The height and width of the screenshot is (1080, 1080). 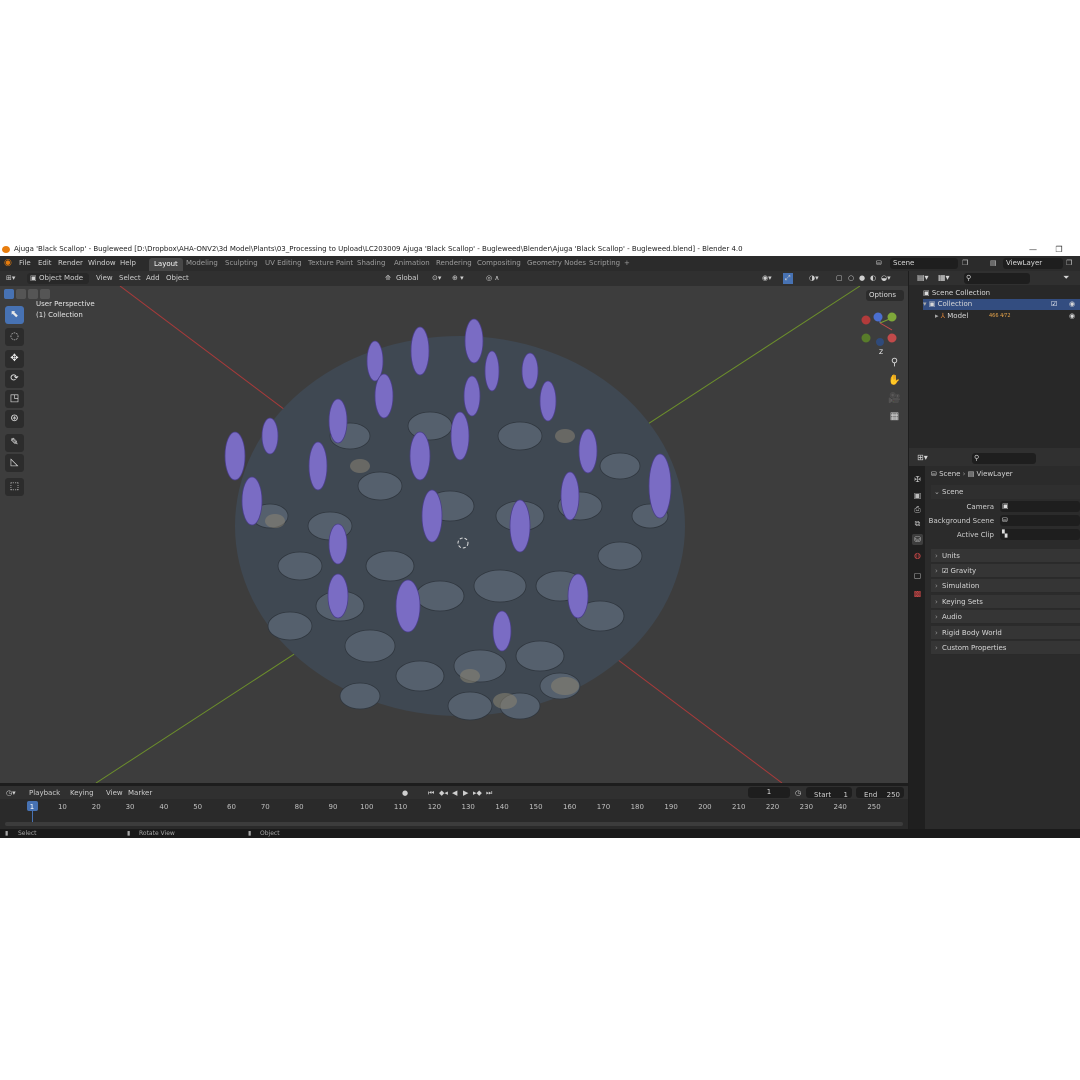 I want to click on current-frame-field: 1, so click(x=769, y=792).